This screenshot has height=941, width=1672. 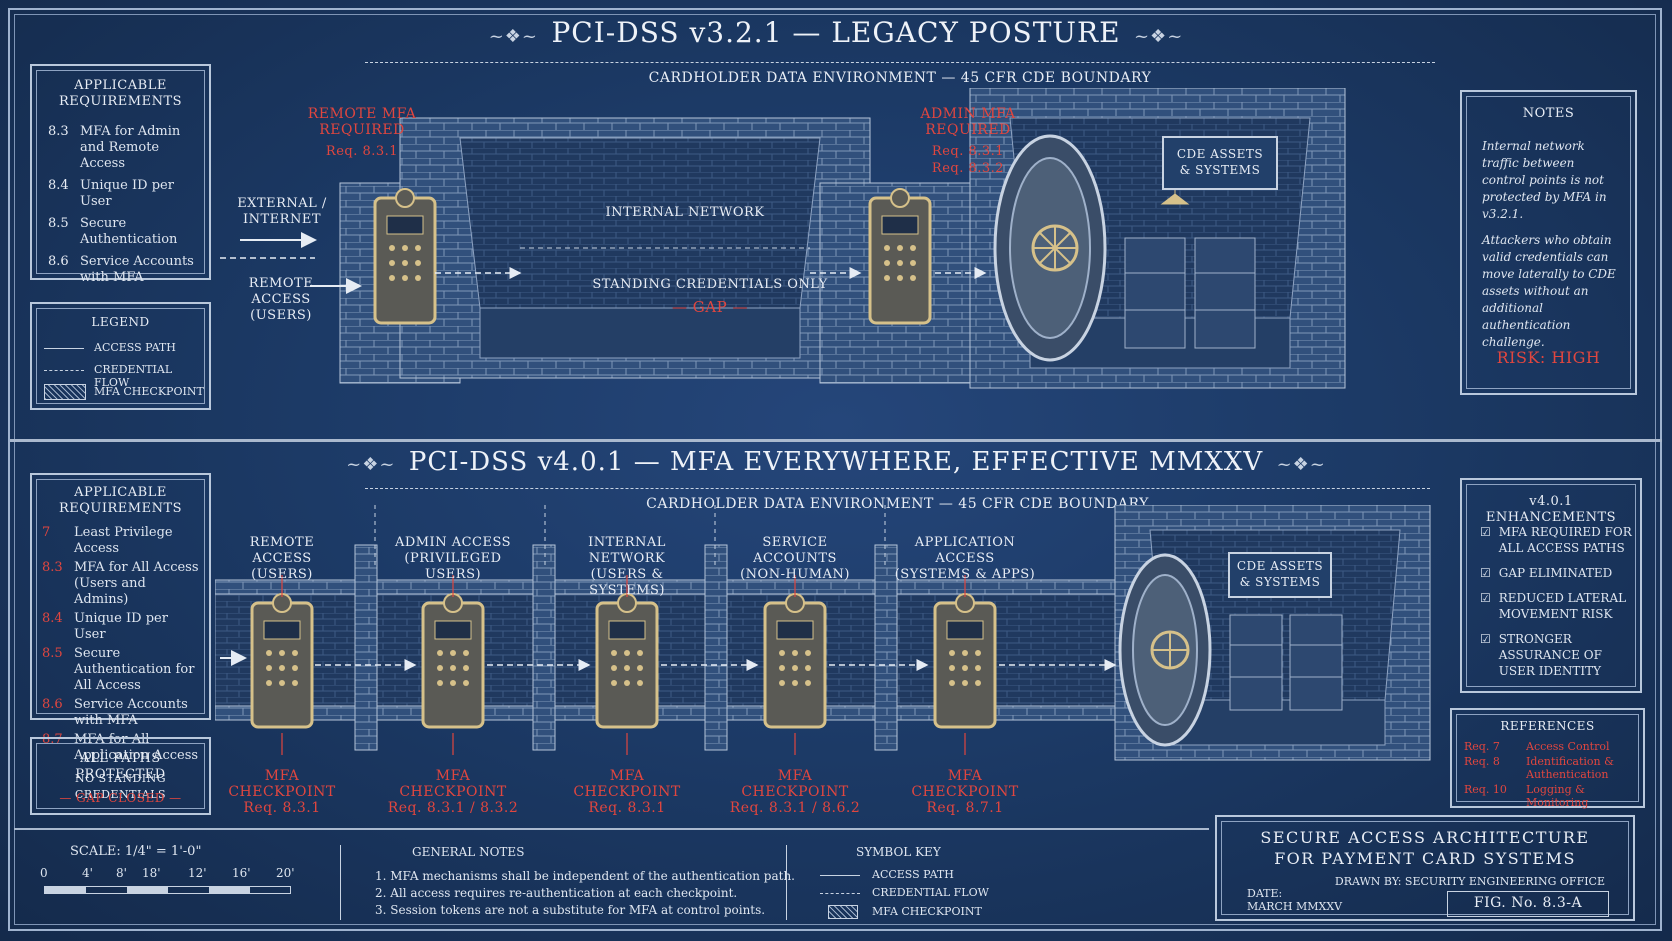 I want to click on gap-label: — GAP —, so click(x=710, y=307).